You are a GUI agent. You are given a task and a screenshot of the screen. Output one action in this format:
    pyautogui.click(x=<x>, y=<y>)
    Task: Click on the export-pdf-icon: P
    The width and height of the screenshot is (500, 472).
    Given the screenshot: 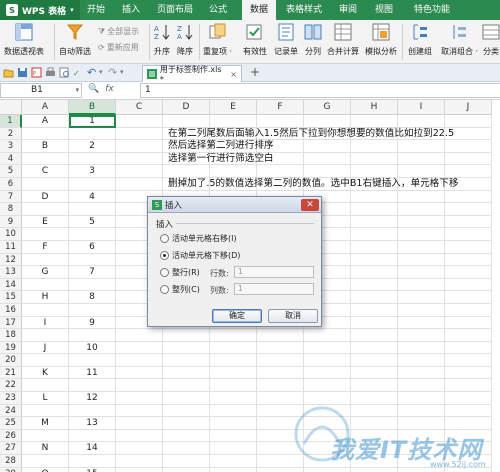 What is the action you would take?
    pyautogui.click(x=36, y=72)
    